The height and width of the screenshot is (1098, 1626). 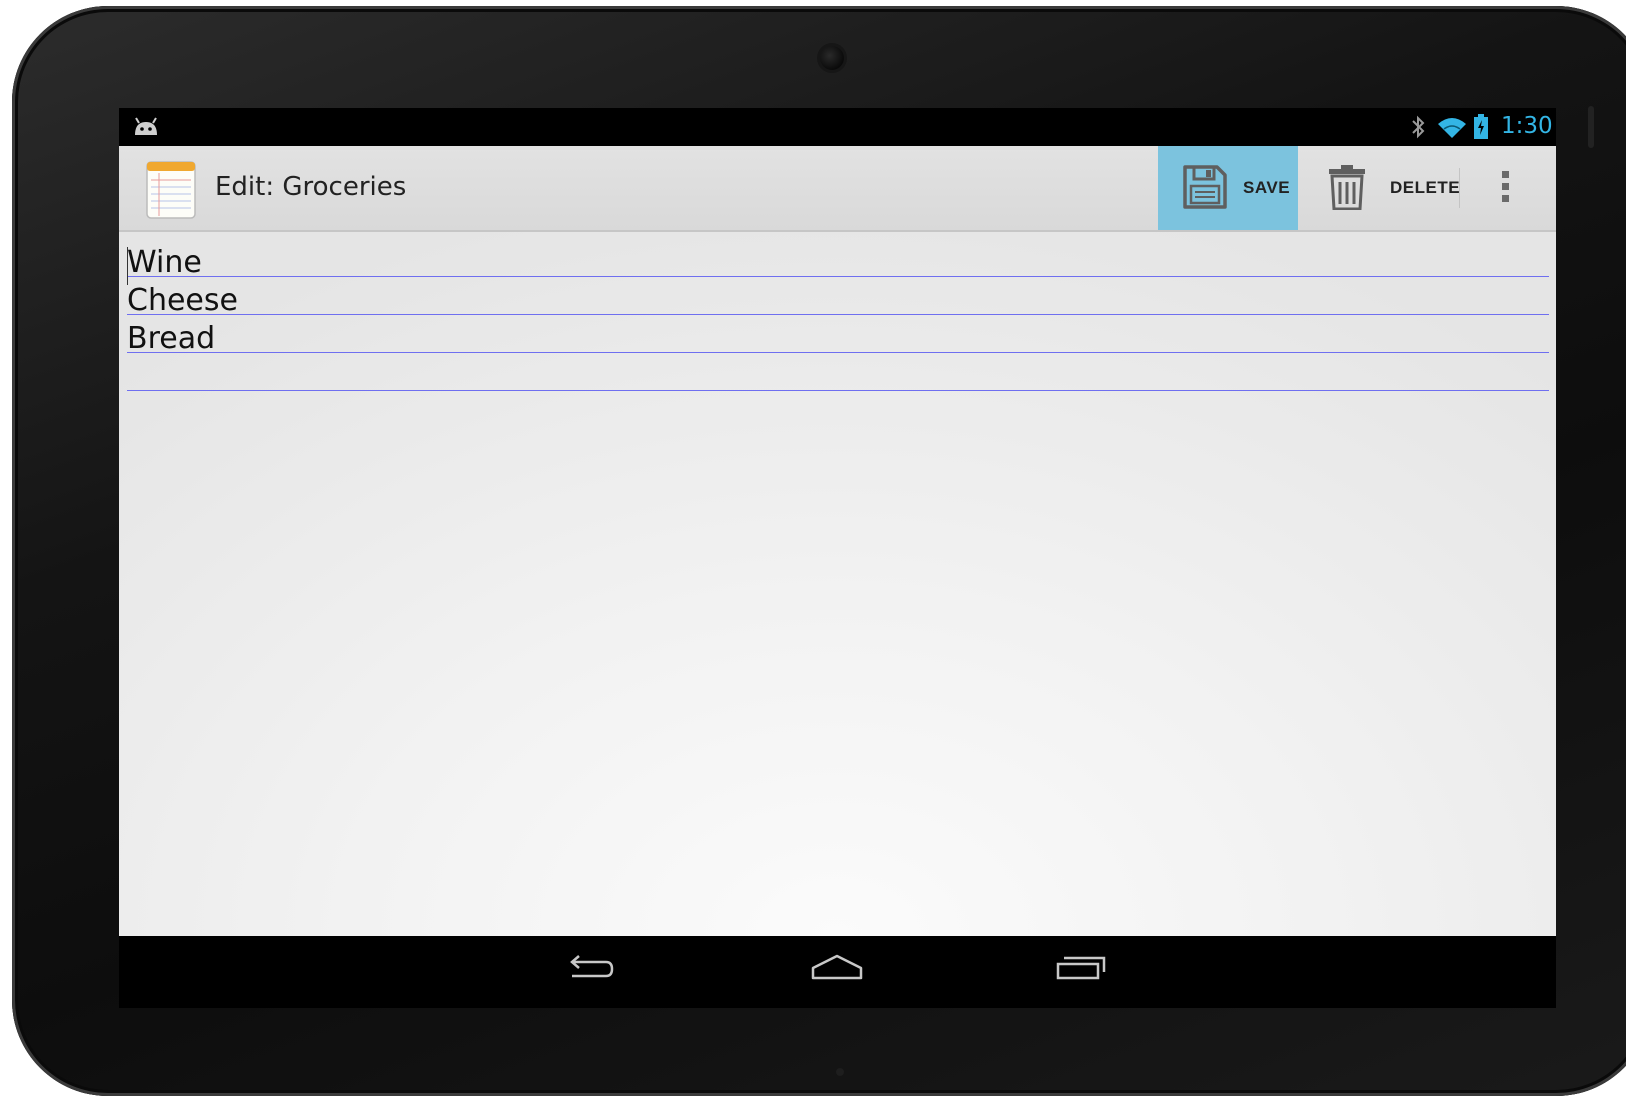 What do you see at coordinates (1452, 130) in the screenshot?
I see `wifi-icon` at bounding box center [1452, 130].